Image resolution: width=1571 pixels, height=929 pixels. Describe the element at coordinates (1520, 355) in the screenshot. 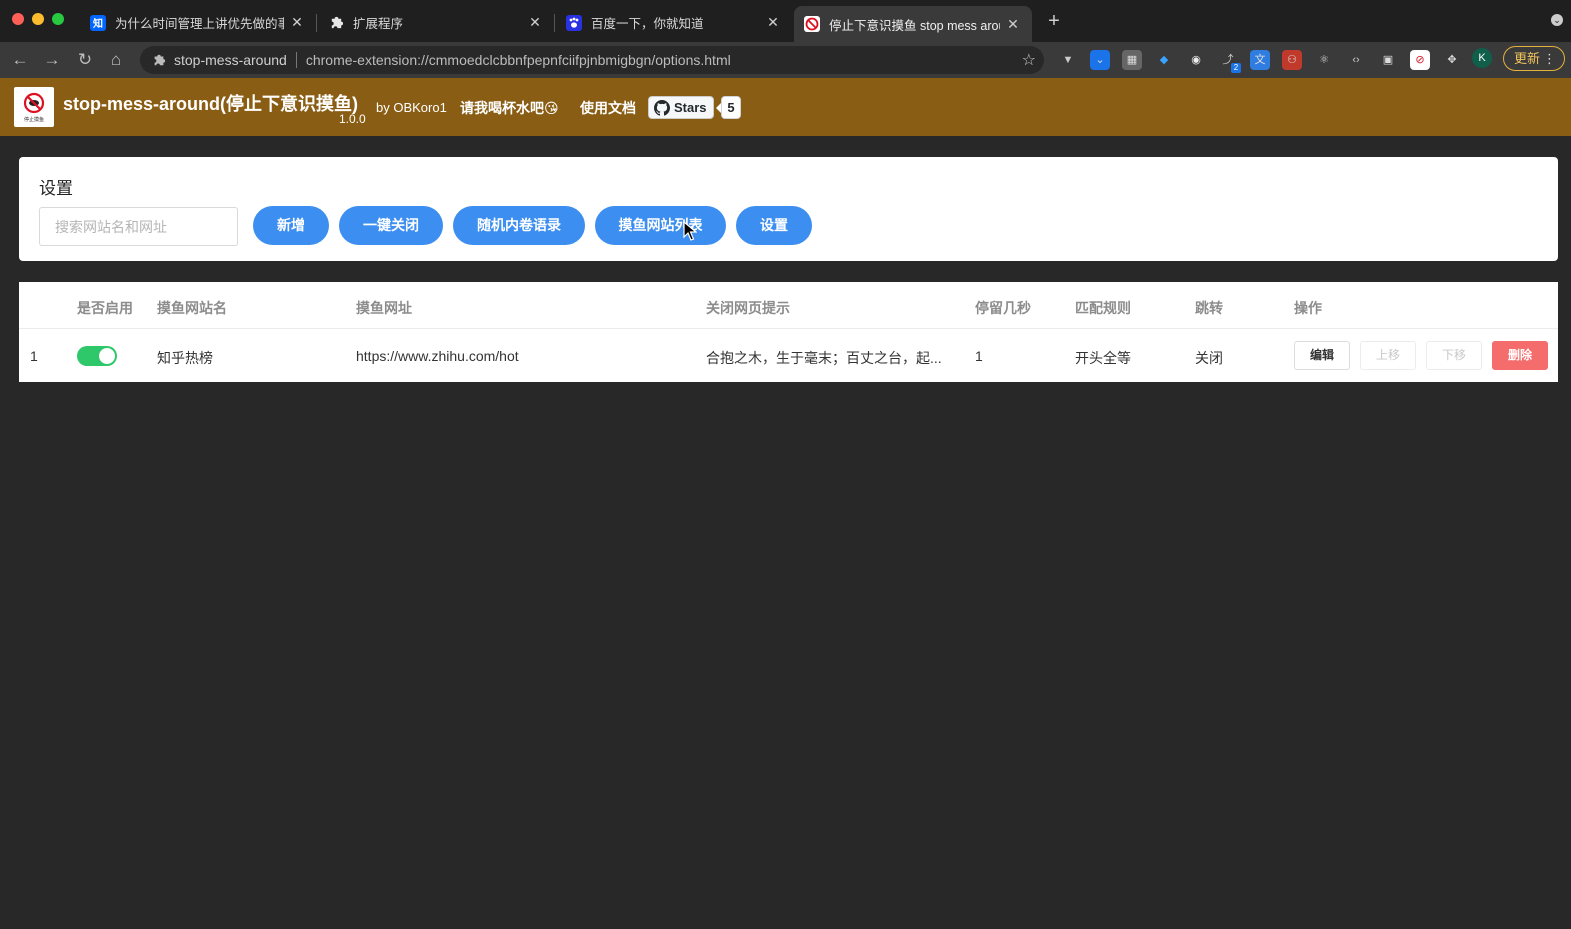

I see `delete-button: 删除` at that location.